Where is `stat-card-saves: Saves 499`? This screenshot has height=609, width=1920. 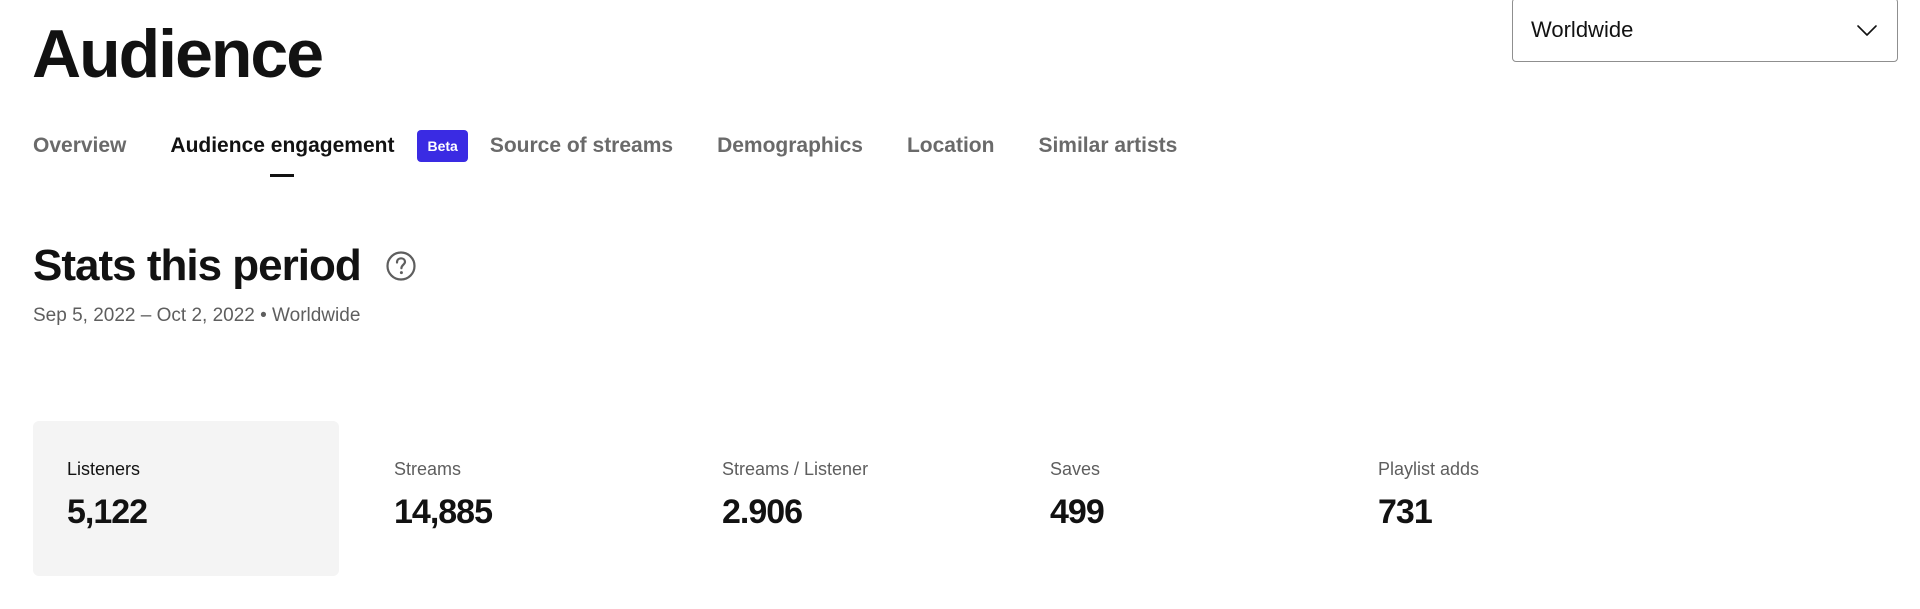
stat-card-saves: Saves 499 is located at coordinates (1214, 498).